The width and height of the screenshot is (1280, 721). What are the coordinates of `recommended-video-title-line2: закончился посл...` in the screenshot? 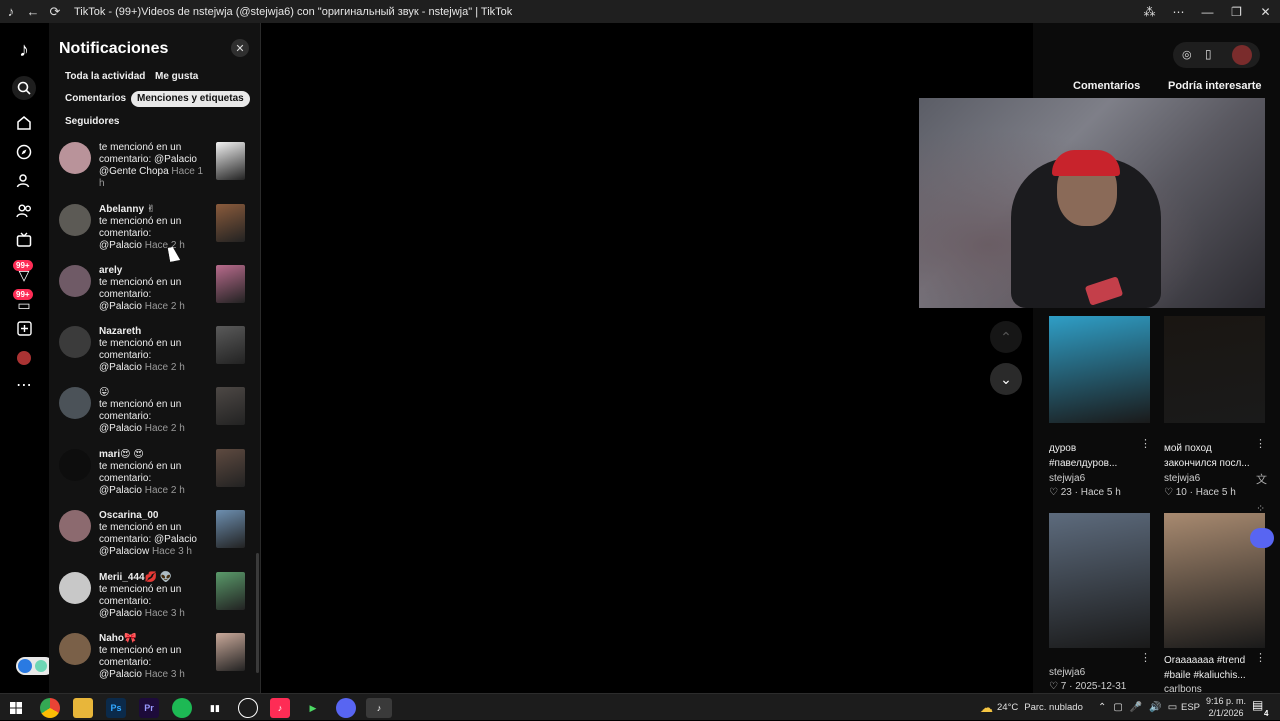 It's located at (1212, 463).